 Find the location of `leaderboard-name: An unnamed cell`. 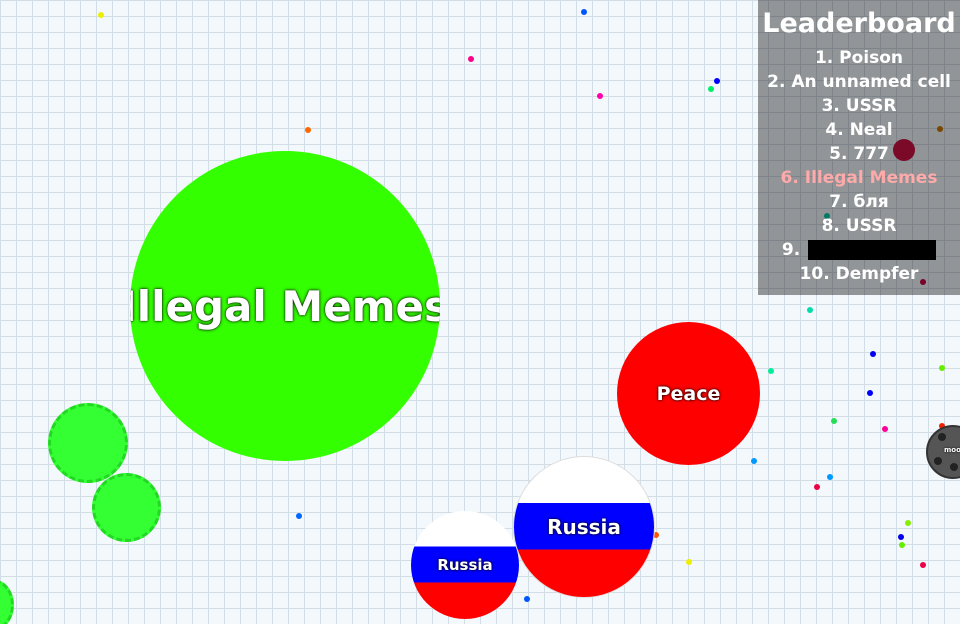

leaderboard-name: An unnamed cell is located at coordinates (871, 82).